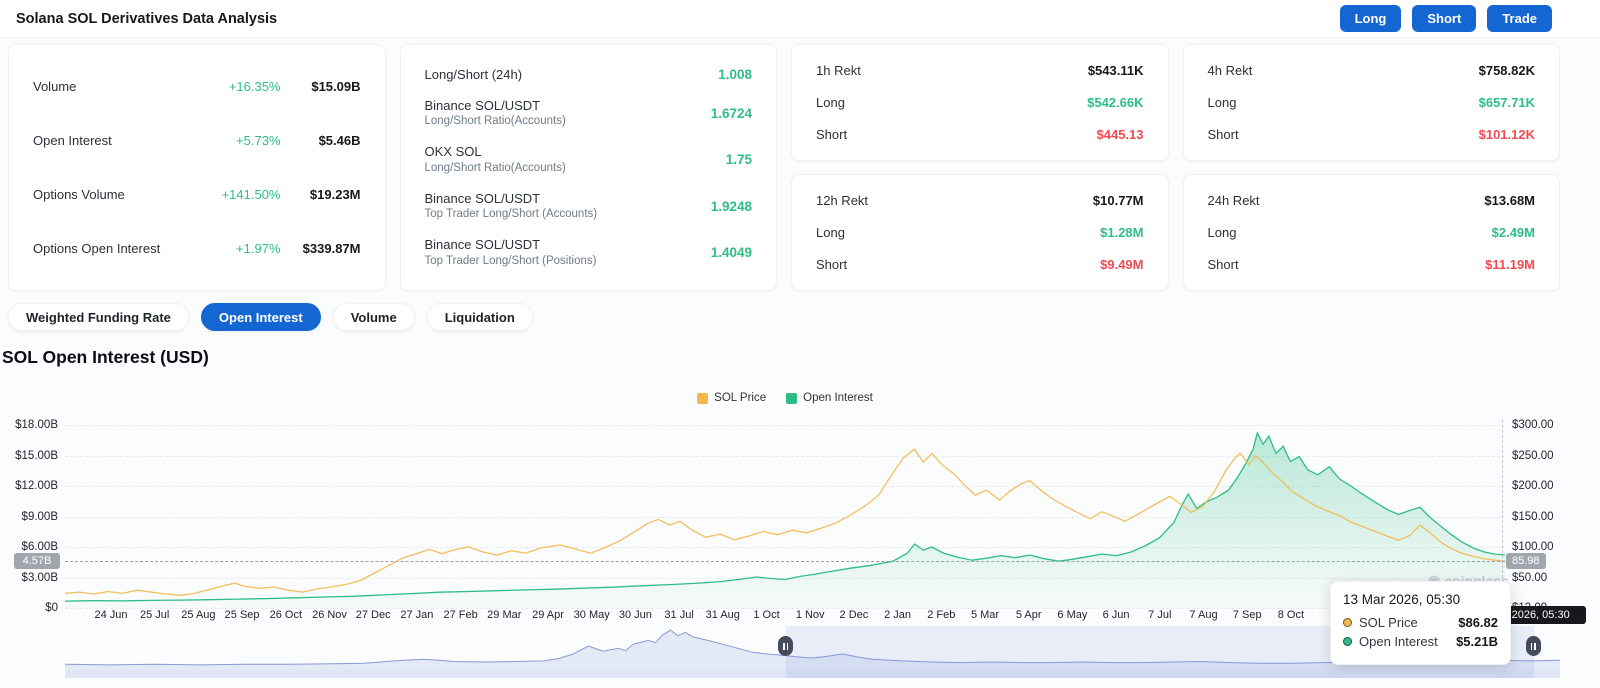  Describe the element at coordinates (766, 615) in the screenshot. I see `x-axis-label: 1 Oct` at that location.